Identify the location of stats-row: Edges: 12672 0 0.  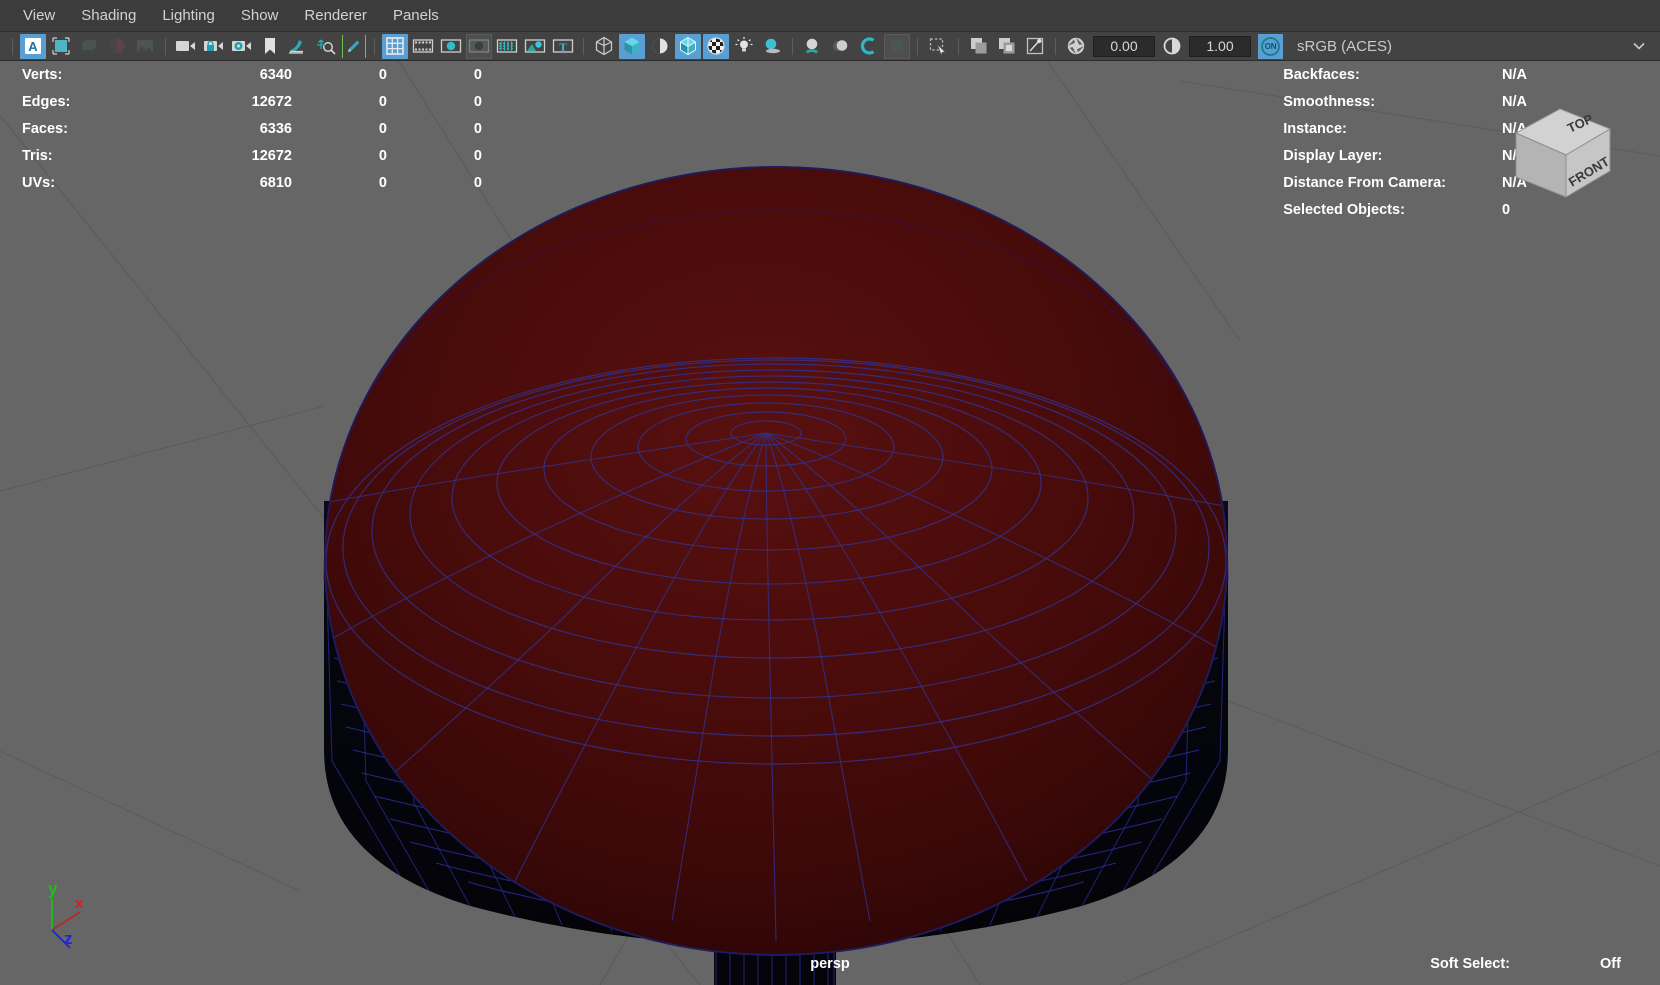
(252, 101).